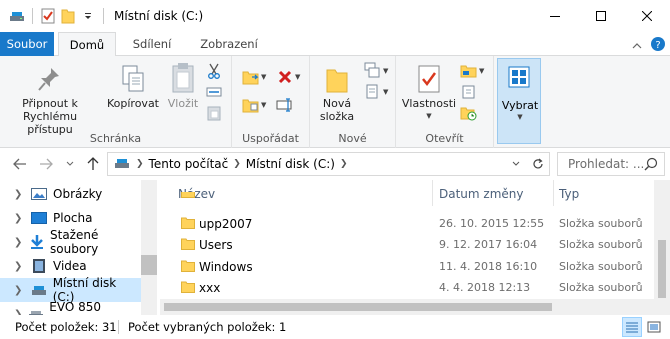 The image size is (670, 339). What do you see at coordinates (285, 105) in the screenshot?
I see `rename-icon` at bounding box center [285, 105].